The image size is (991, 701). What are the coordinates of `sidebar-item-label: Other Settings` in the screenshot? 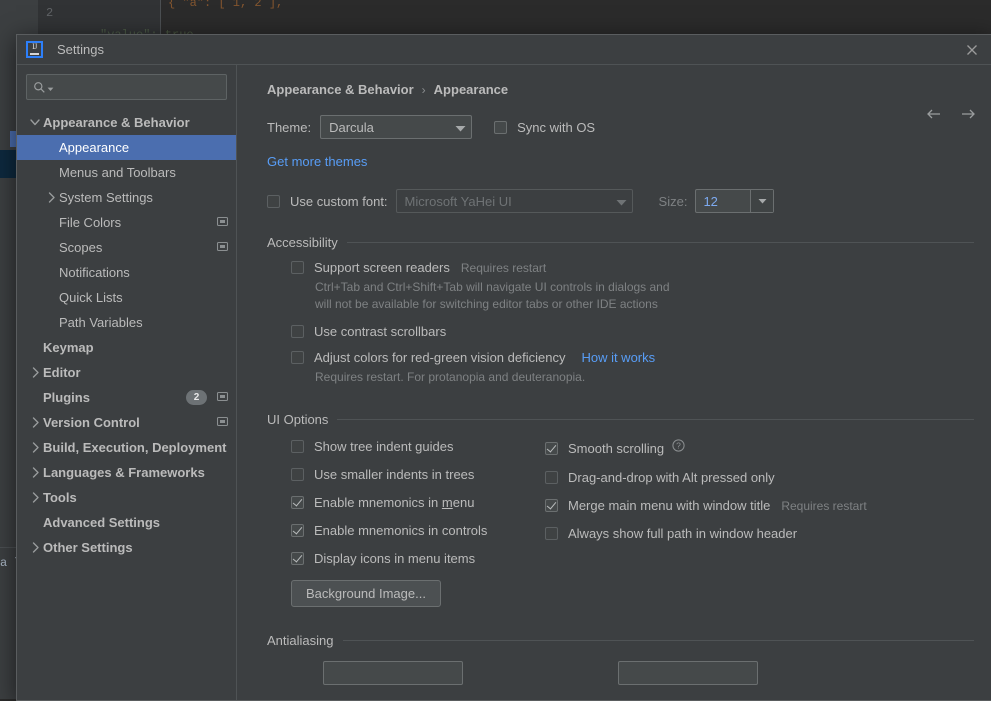 It's located at (88, 547).